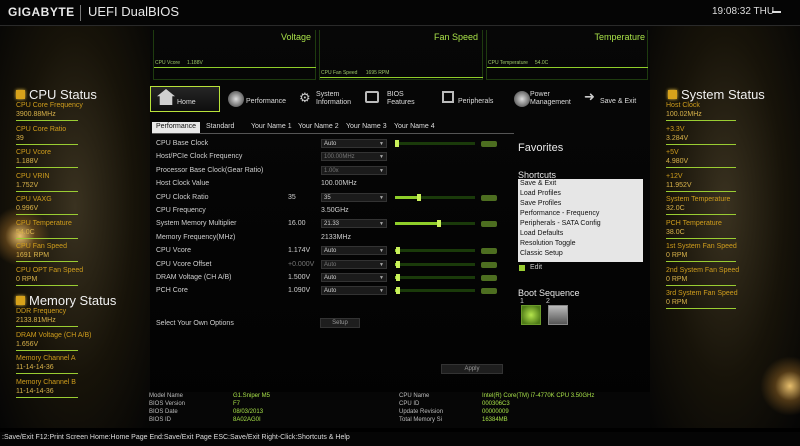 Image resolution: width=800 pixels, height=446 pixels. Describe the element at coordinates (541, 148) in the screenshot. I see `favorites-title: Favorites` at that location.